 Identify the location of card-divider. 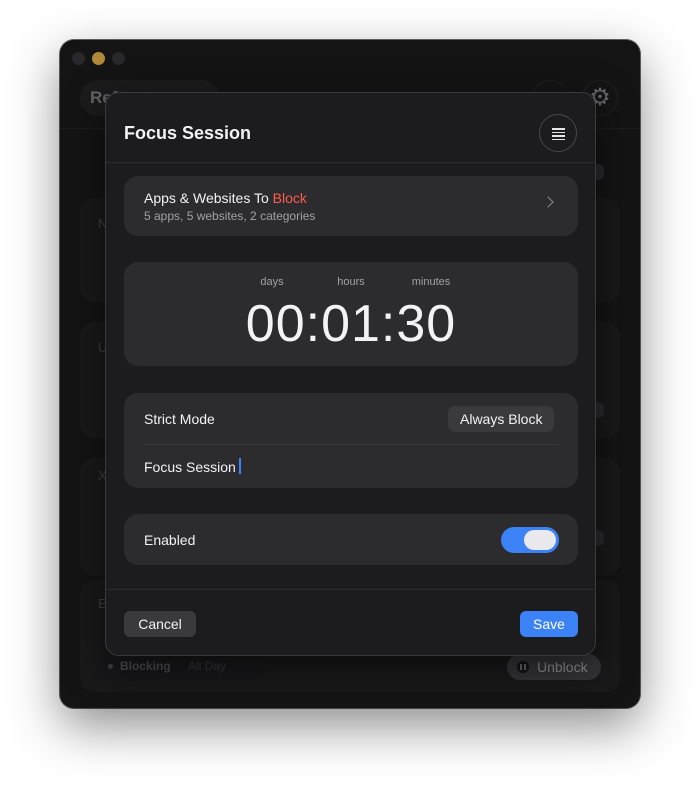
(351, 444).